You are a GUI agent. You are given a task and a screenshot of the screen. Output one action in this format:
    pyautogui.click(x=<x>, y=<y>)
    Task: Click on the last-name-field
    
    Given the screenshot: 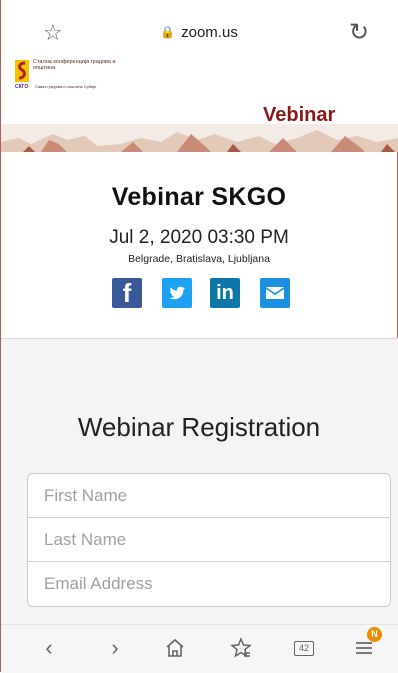 What is the action you would take?
    pyautogui.click(x=209, y=540)
    